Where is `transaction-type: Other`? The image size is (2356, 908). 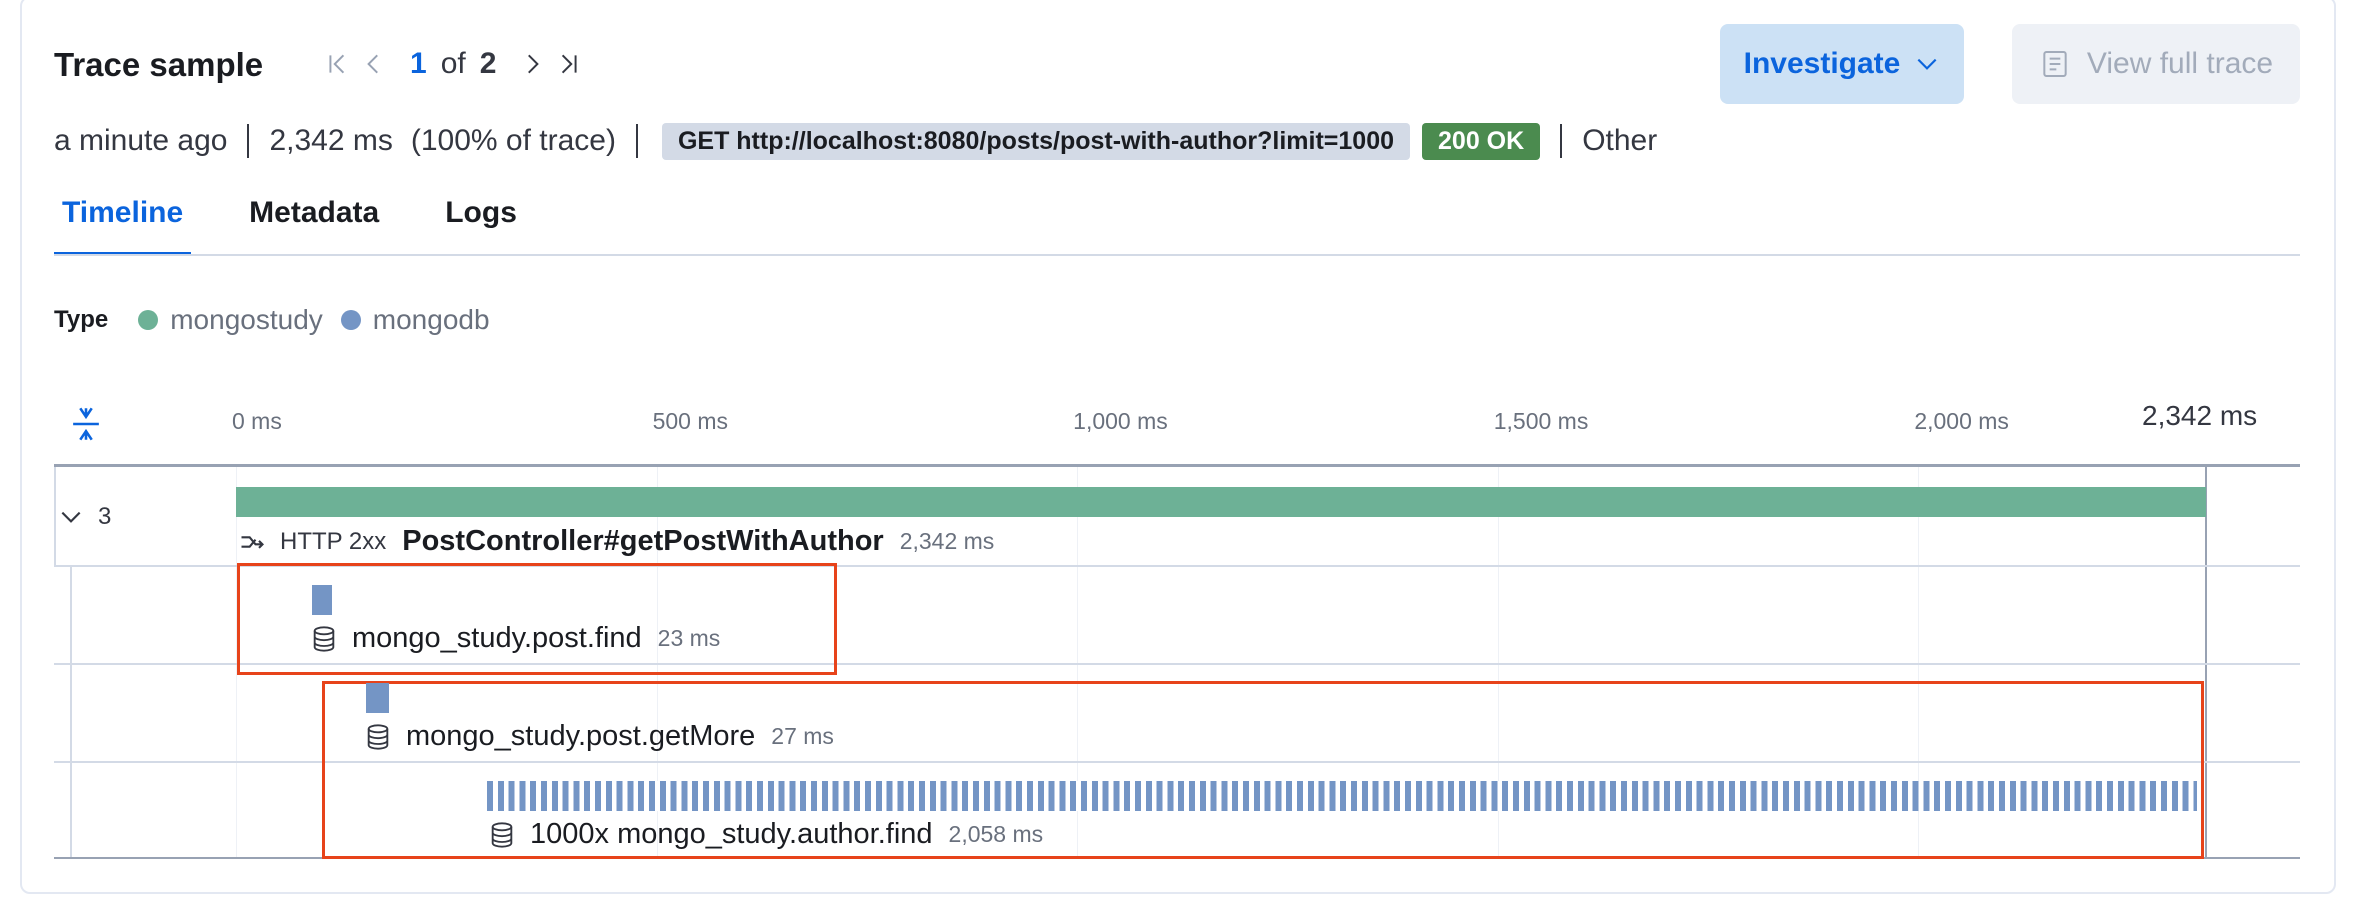
transaction-type: Other is located at coordinates (1620, 140).